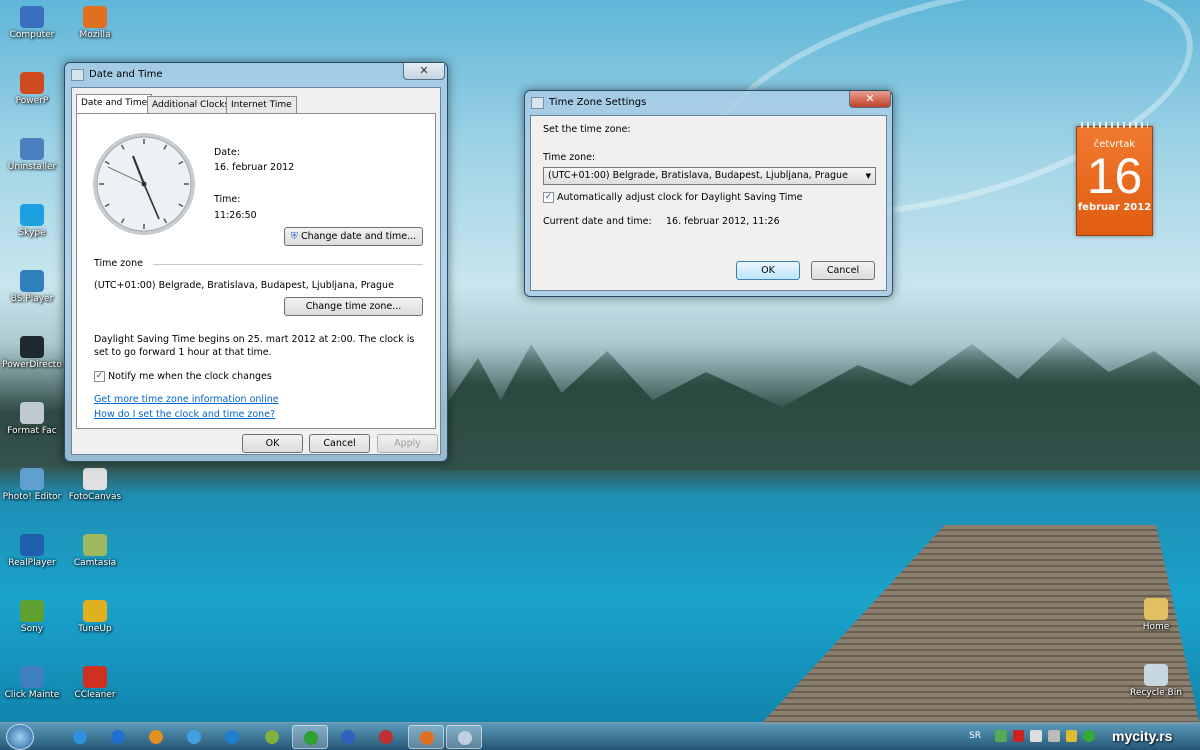  I want to click on desktop-icon-click-mainte: Click Mainte, so click(32, 683).